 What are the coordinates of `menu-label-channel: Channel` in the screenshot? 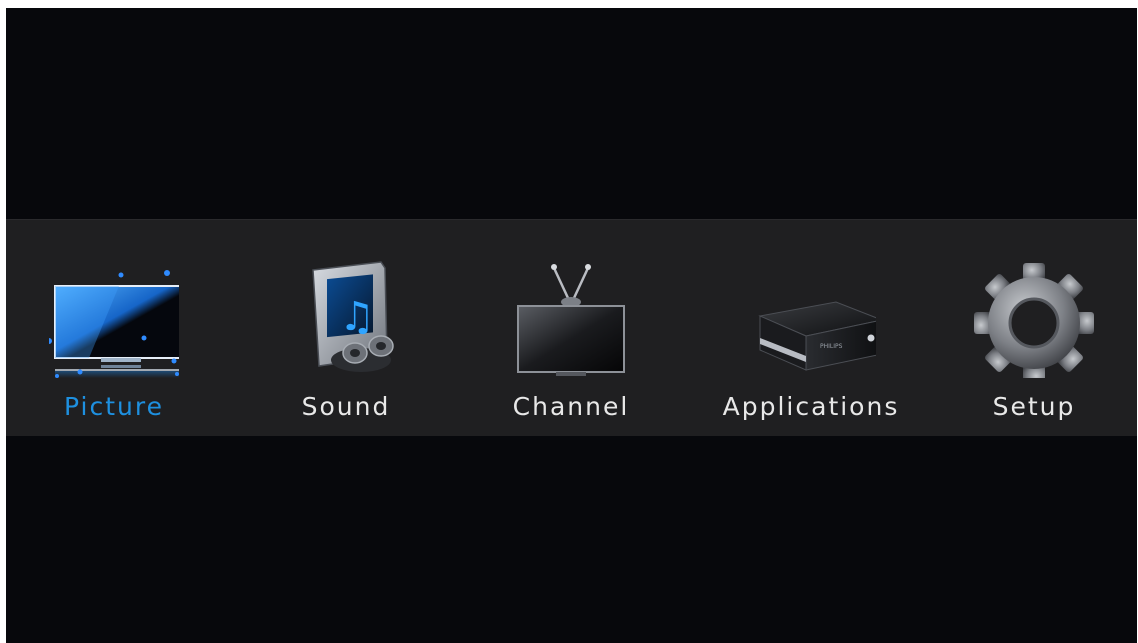 It's located at (571, 406).